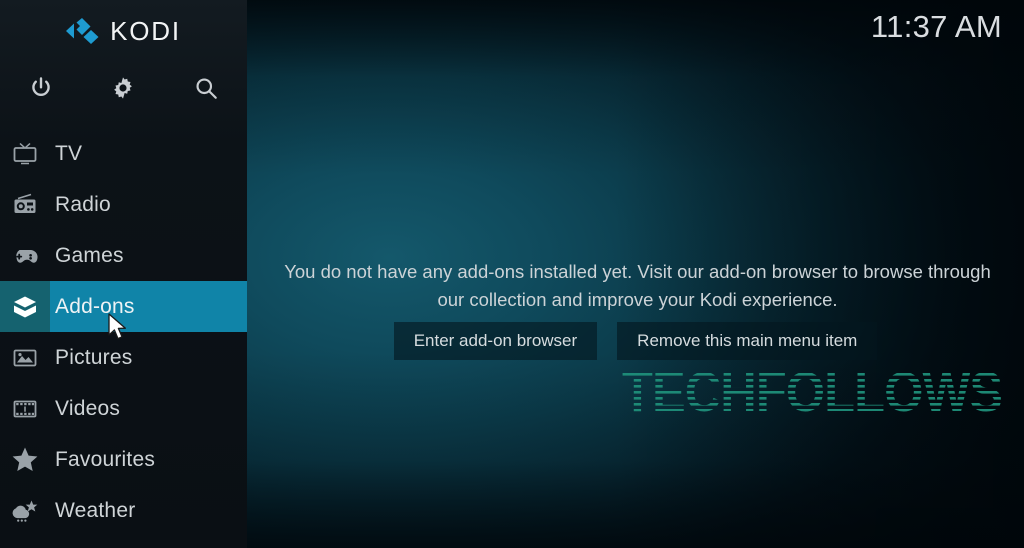 This screenshot has height=548, width=1024. What do you see at coordinates (123, 153) in the screenshot?
I see `sidebar-item-tv: TV` at bounding box center [123, 153].